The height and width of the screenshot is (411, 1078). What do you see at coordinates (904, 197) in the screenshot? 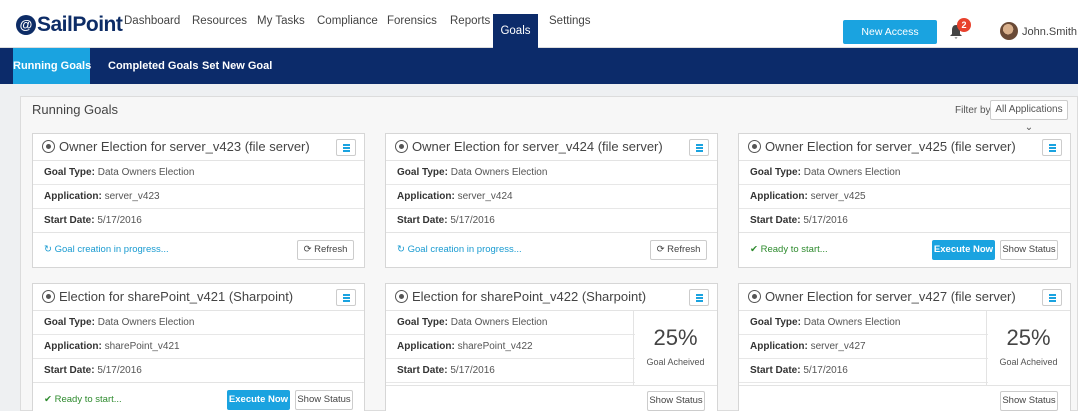
I see `application-row: Application: server_v425` at bounding box center [904, 197].